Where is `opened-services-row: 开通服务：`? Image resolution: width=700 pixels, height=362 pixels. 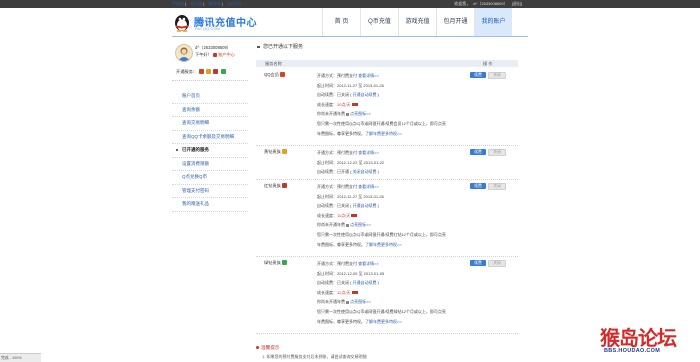
opened-services-row: 开通服务： is located at coordinates (201, 72).